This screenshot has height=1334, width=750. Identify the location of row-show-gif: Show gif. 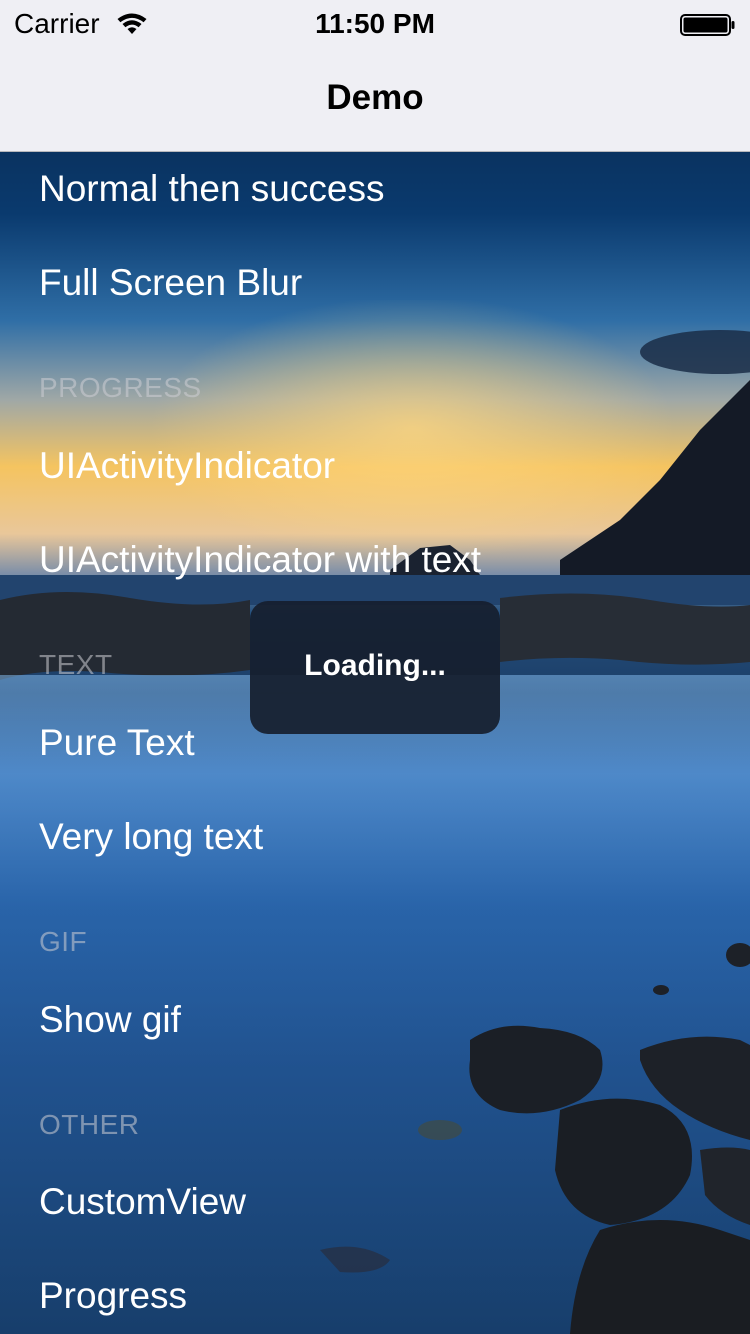
(375, 1023).